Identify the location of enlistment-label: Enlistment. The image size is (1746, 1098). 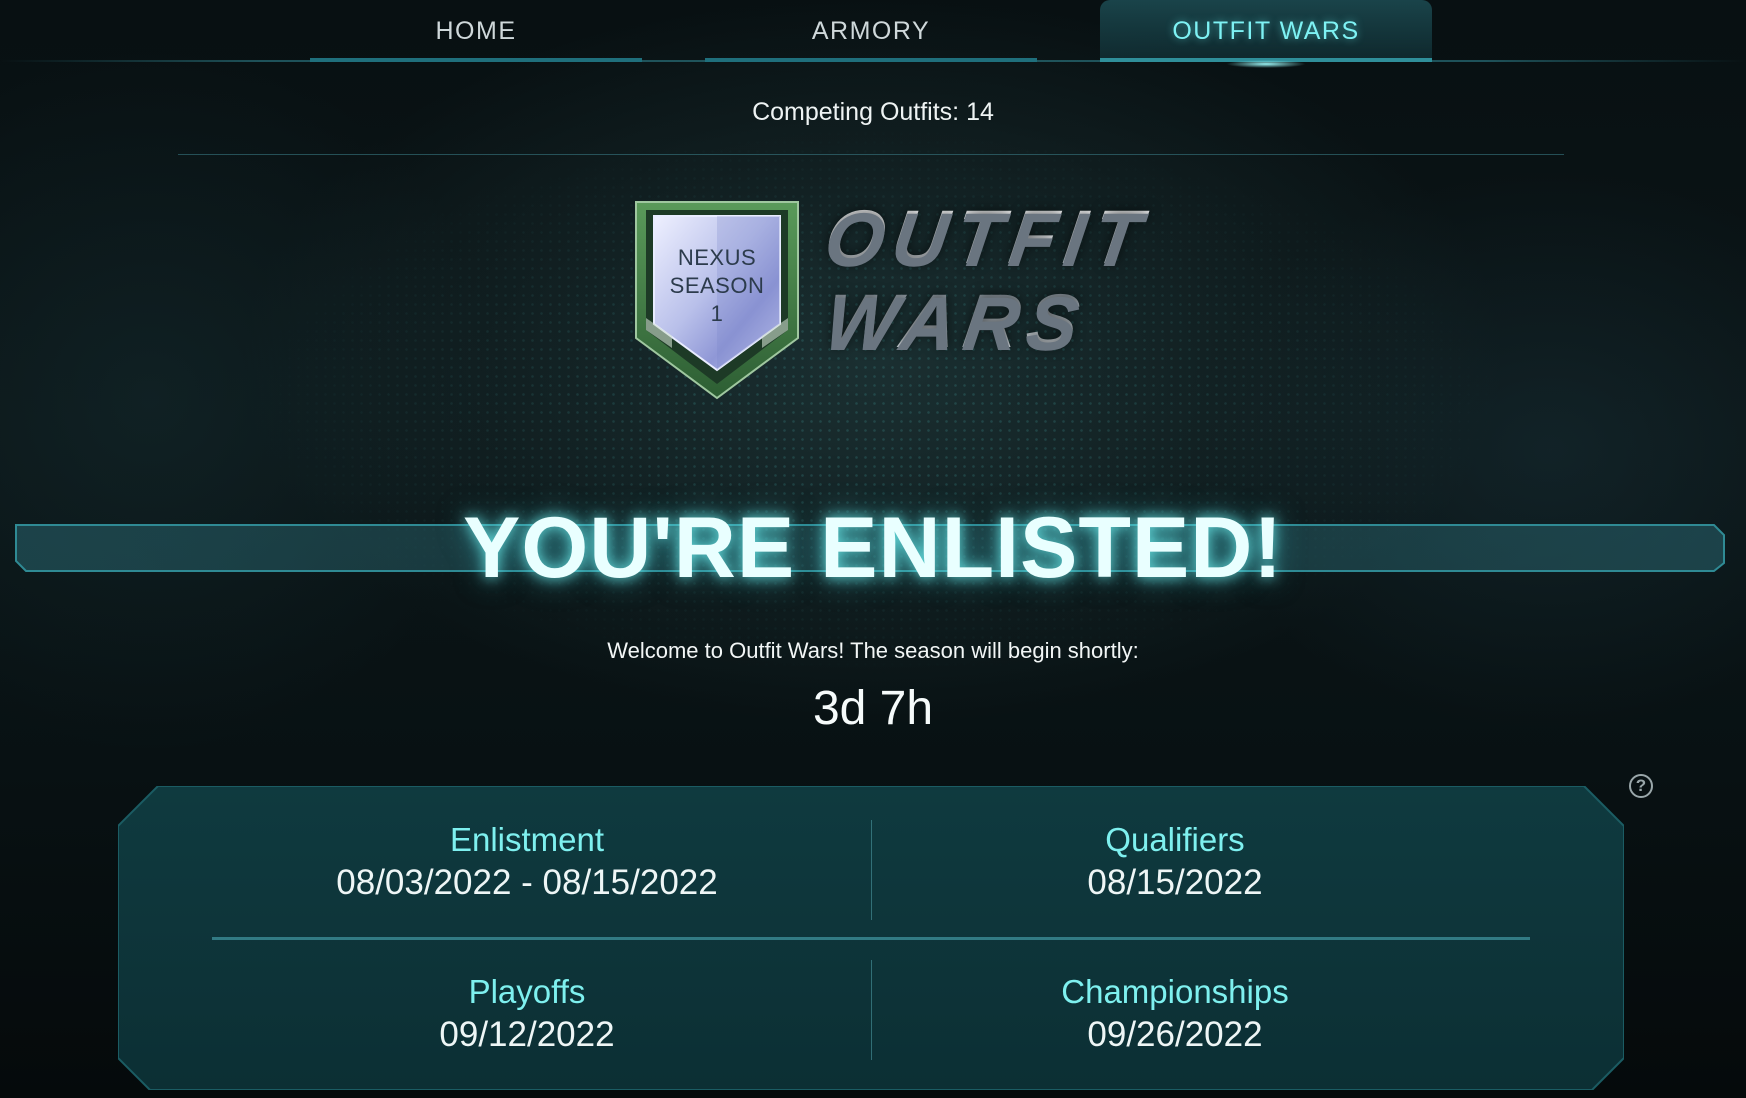
(527, 839).